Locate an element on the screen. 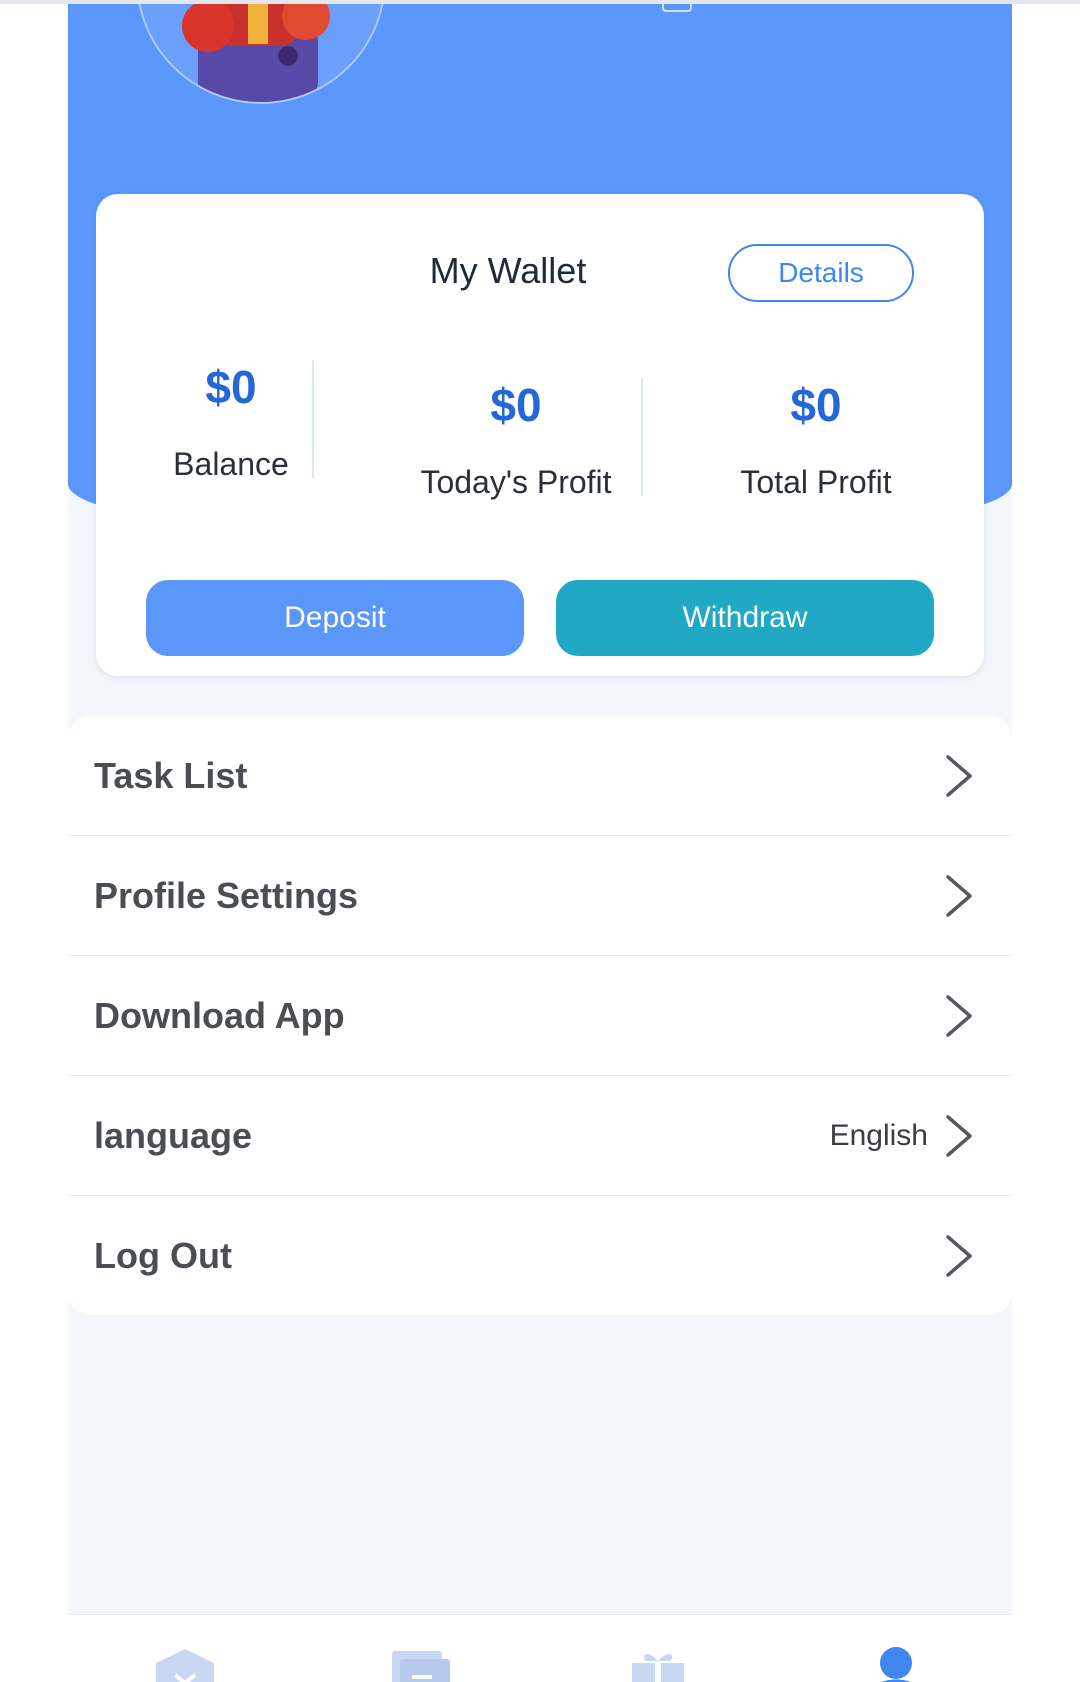  total-profit-stat: $0 Total Profit is located at coordinates (816, 439).